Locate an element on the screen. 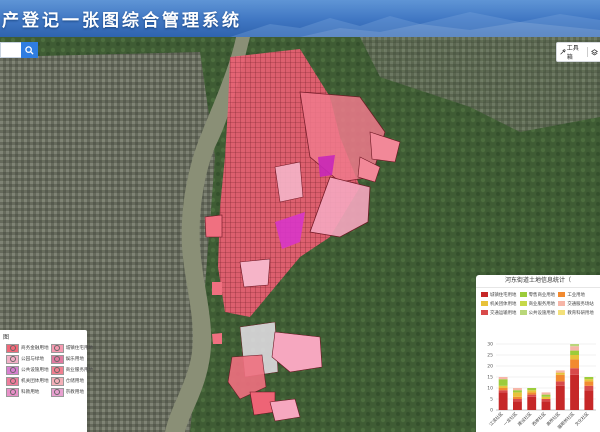 Image resolution: width=600 pixels, height=432 pixels. legend-label: 科教用地 is located at coordinates (30, 392).